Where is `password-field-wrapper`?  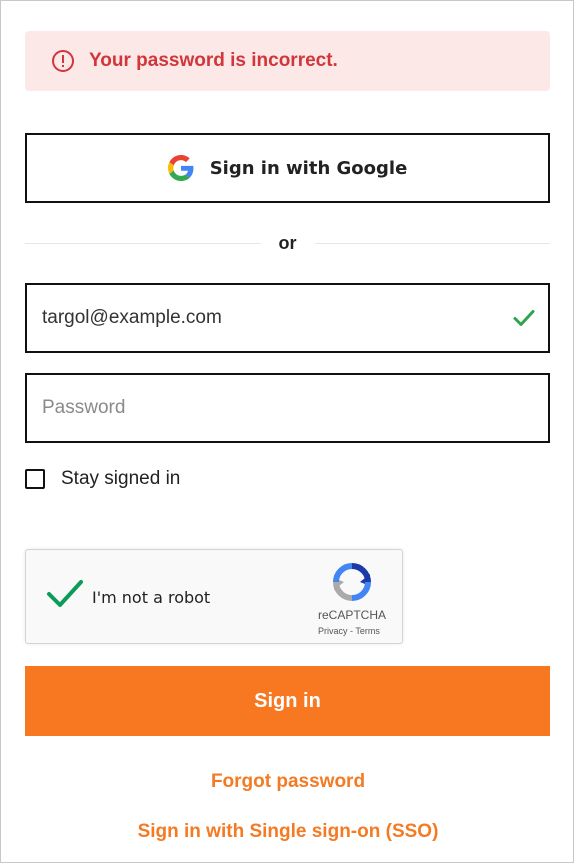
password-field-wrapper is located at coordinates (287, 408).